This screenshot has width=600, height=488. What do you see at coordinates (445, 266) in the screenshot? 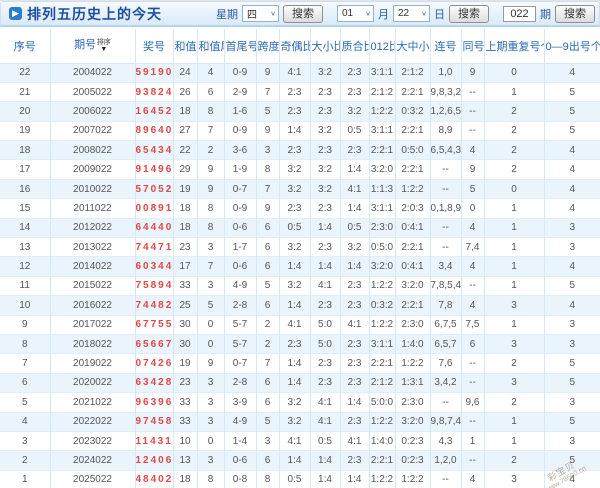
I see `cell-consecutive: 3,4` at bounding box center [445, 266].